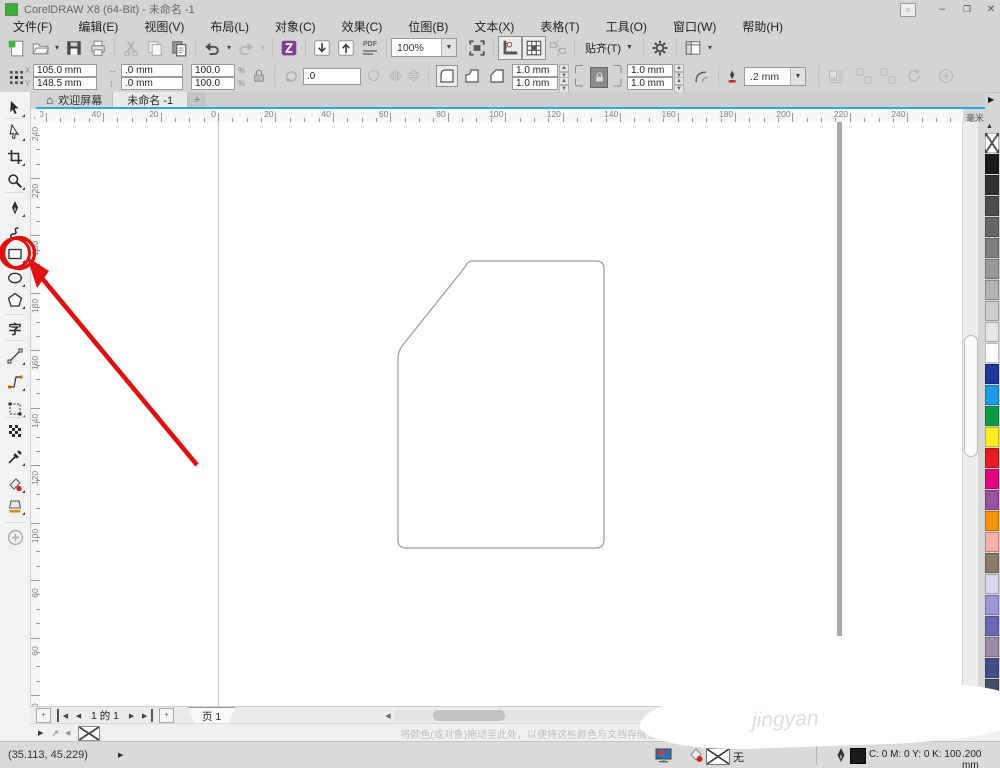  I want to click on rotation-angle-field: .0, so click(332, 76).